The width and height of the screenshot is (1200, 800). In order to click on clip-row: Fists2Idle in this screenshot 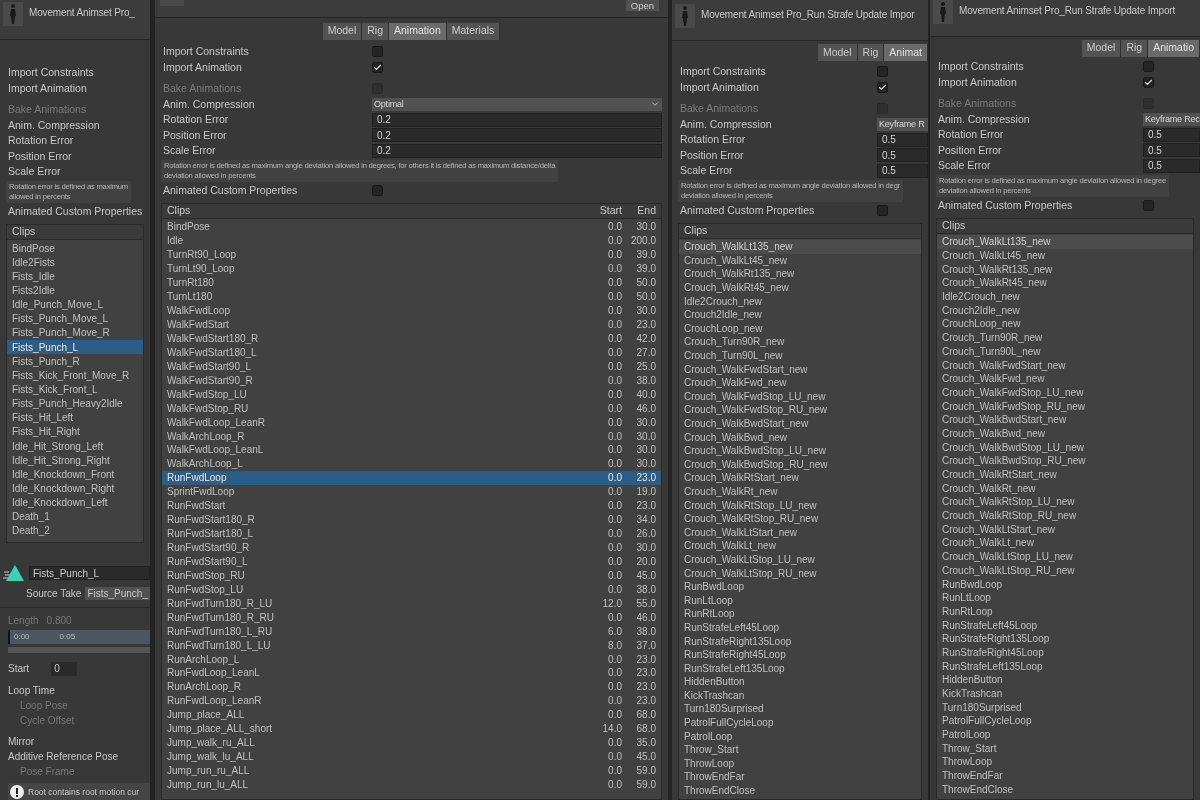, I will do `click(75, 290)`.